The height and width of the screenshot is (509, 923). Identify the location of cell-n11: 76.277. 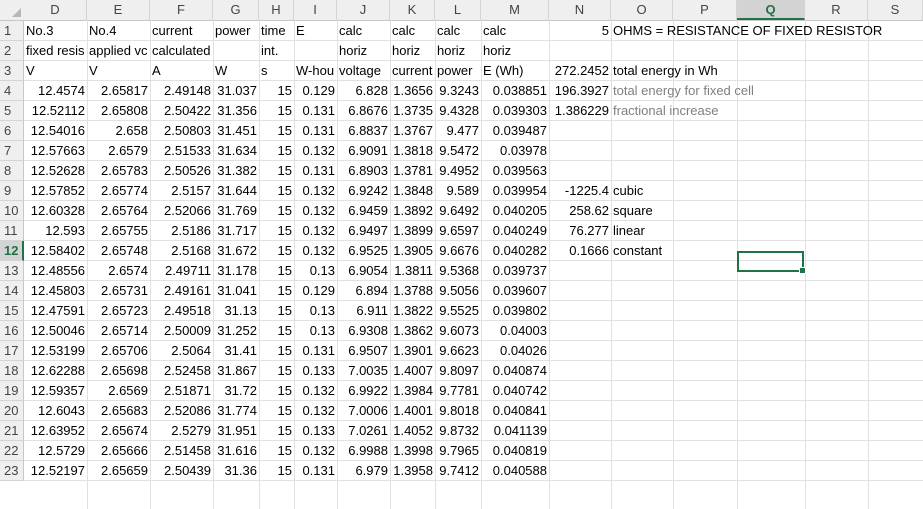
(580, 231).